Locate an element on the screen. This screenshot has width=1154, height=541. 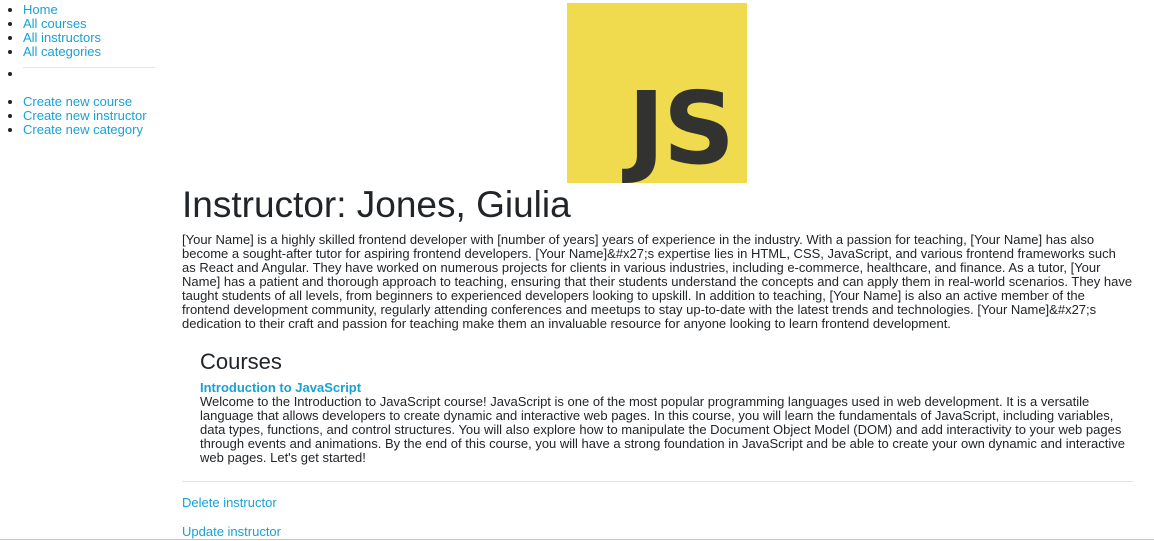
bottom-border is located at coordinates (577, 539).